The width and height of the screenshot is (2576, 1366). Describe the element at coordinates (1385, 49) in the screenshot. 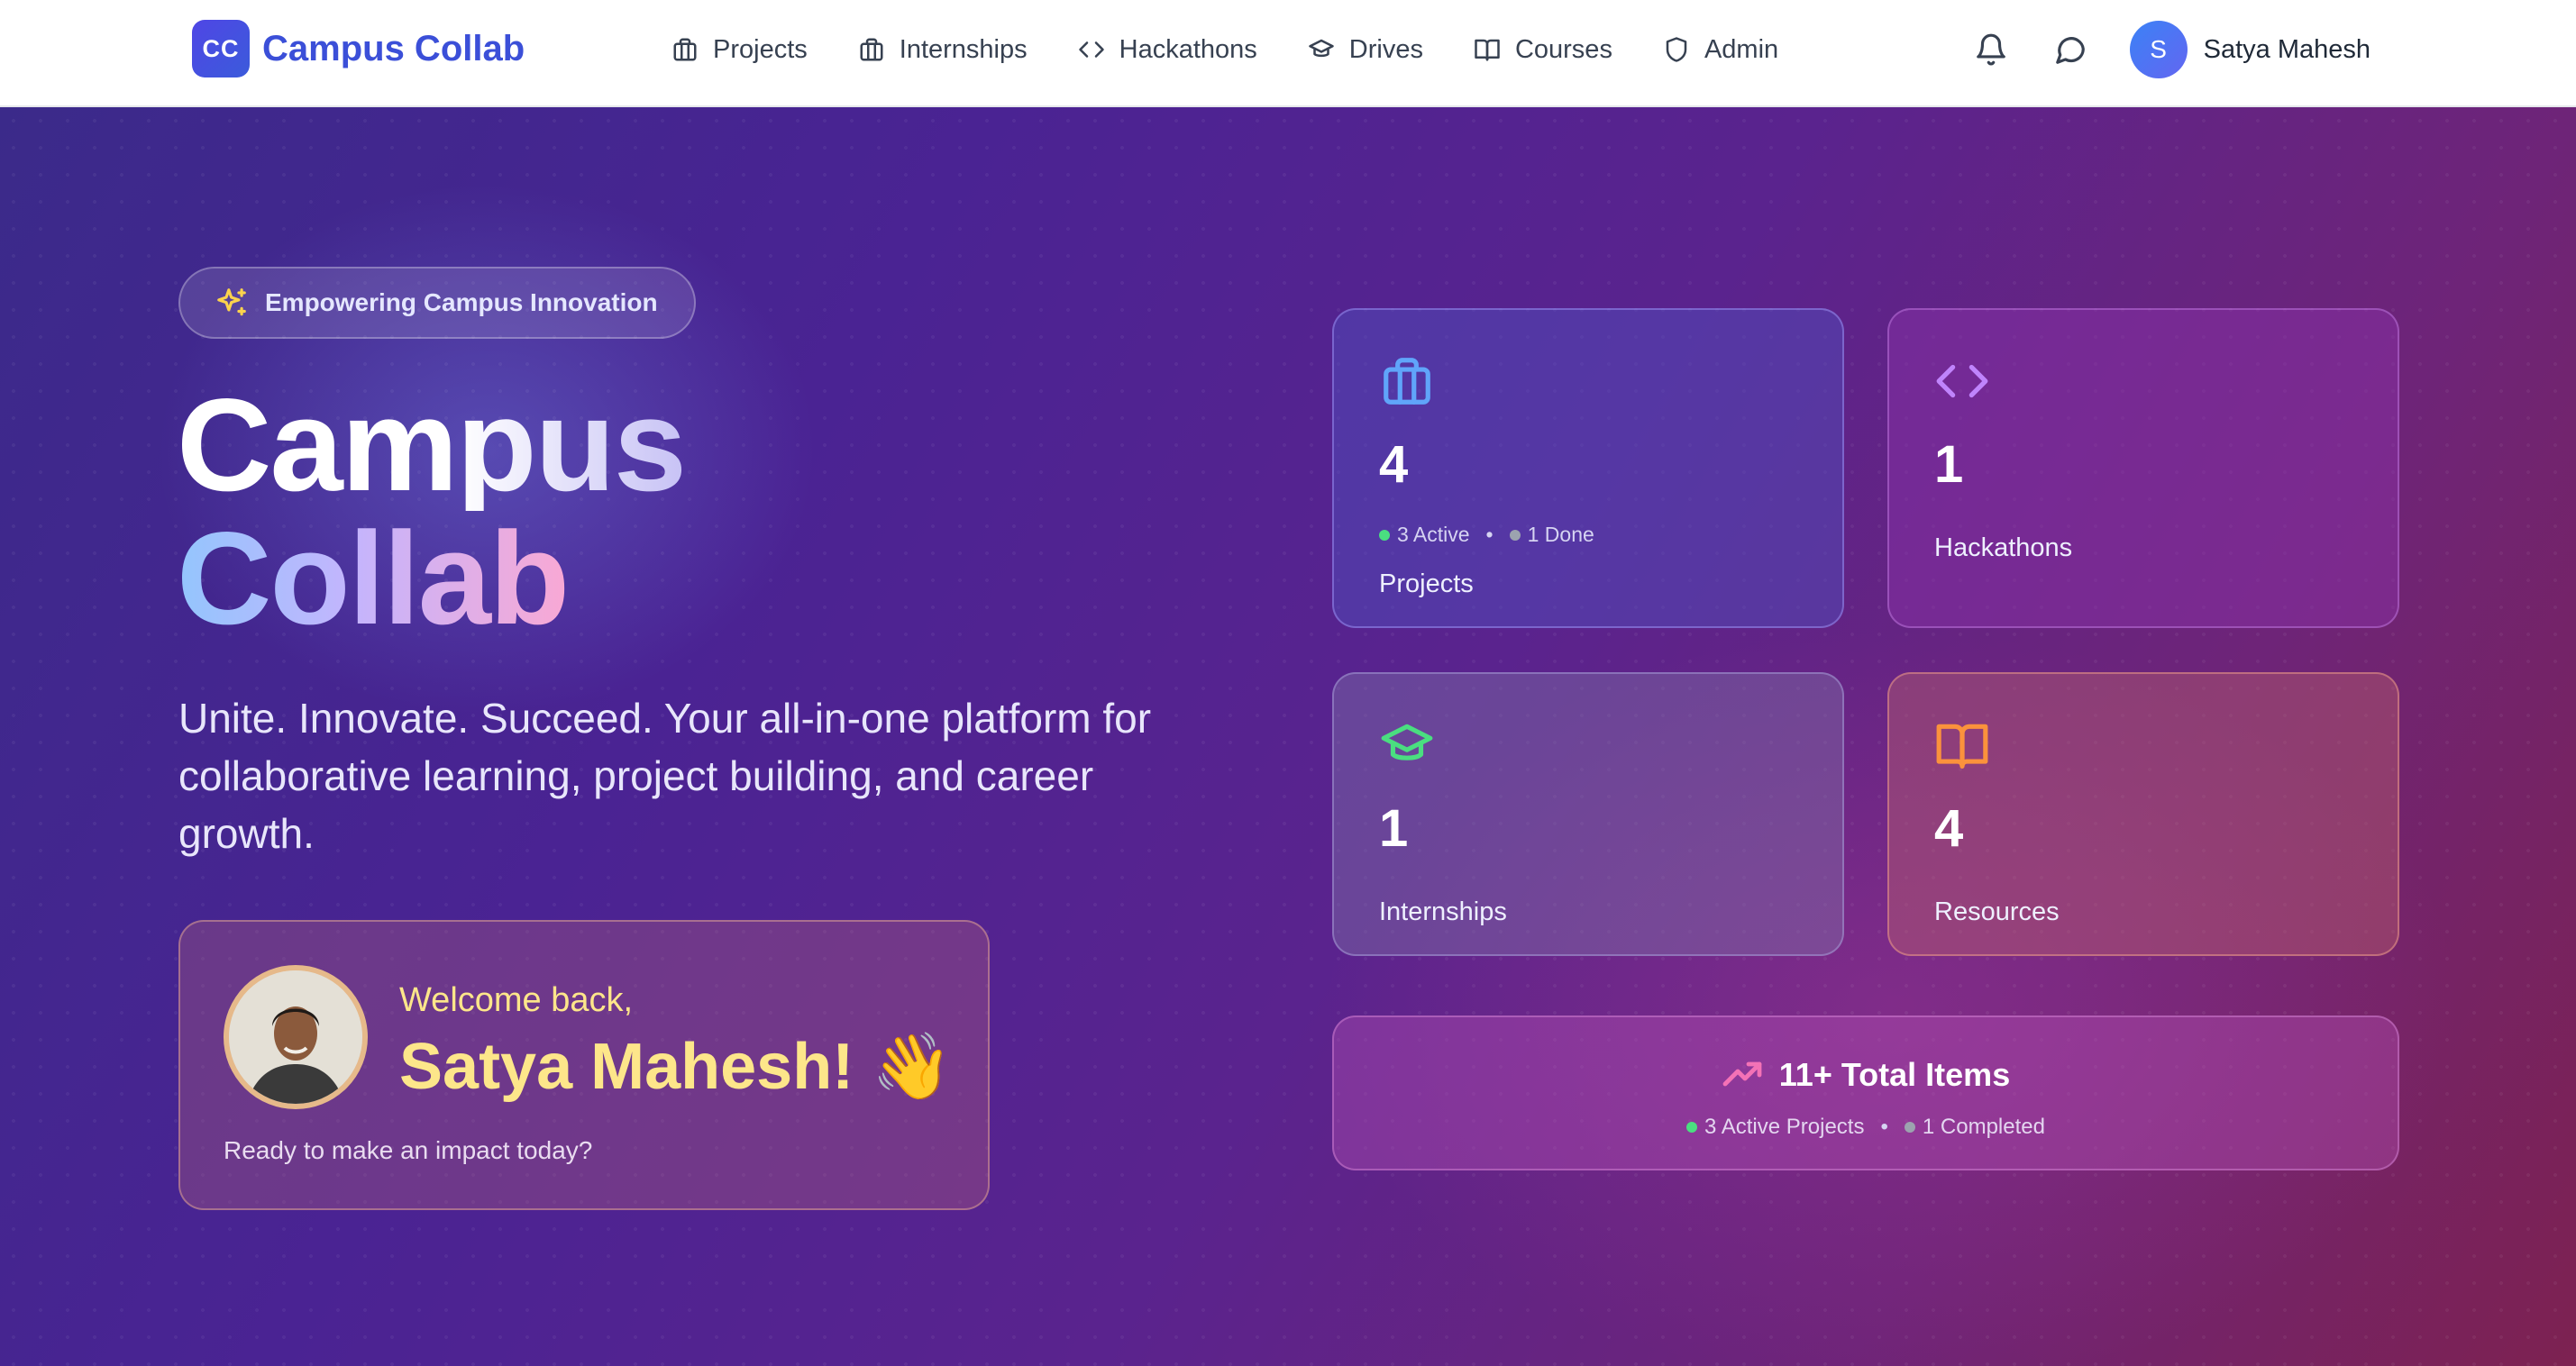

I see `nav-link-label: Drives` at that location.